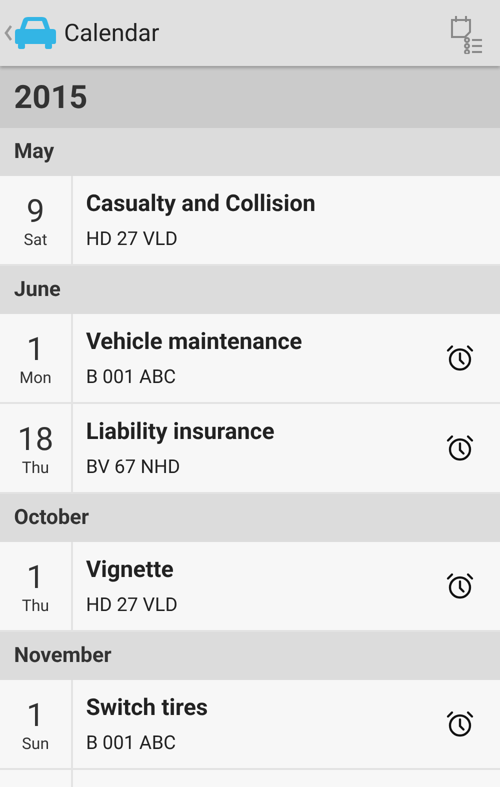 Image resolution: width=500 pixels, height=787 pixels. Describe the element at coordinates (36, 743) in the screenshot. I see `event-weekday: Sun` at that location.